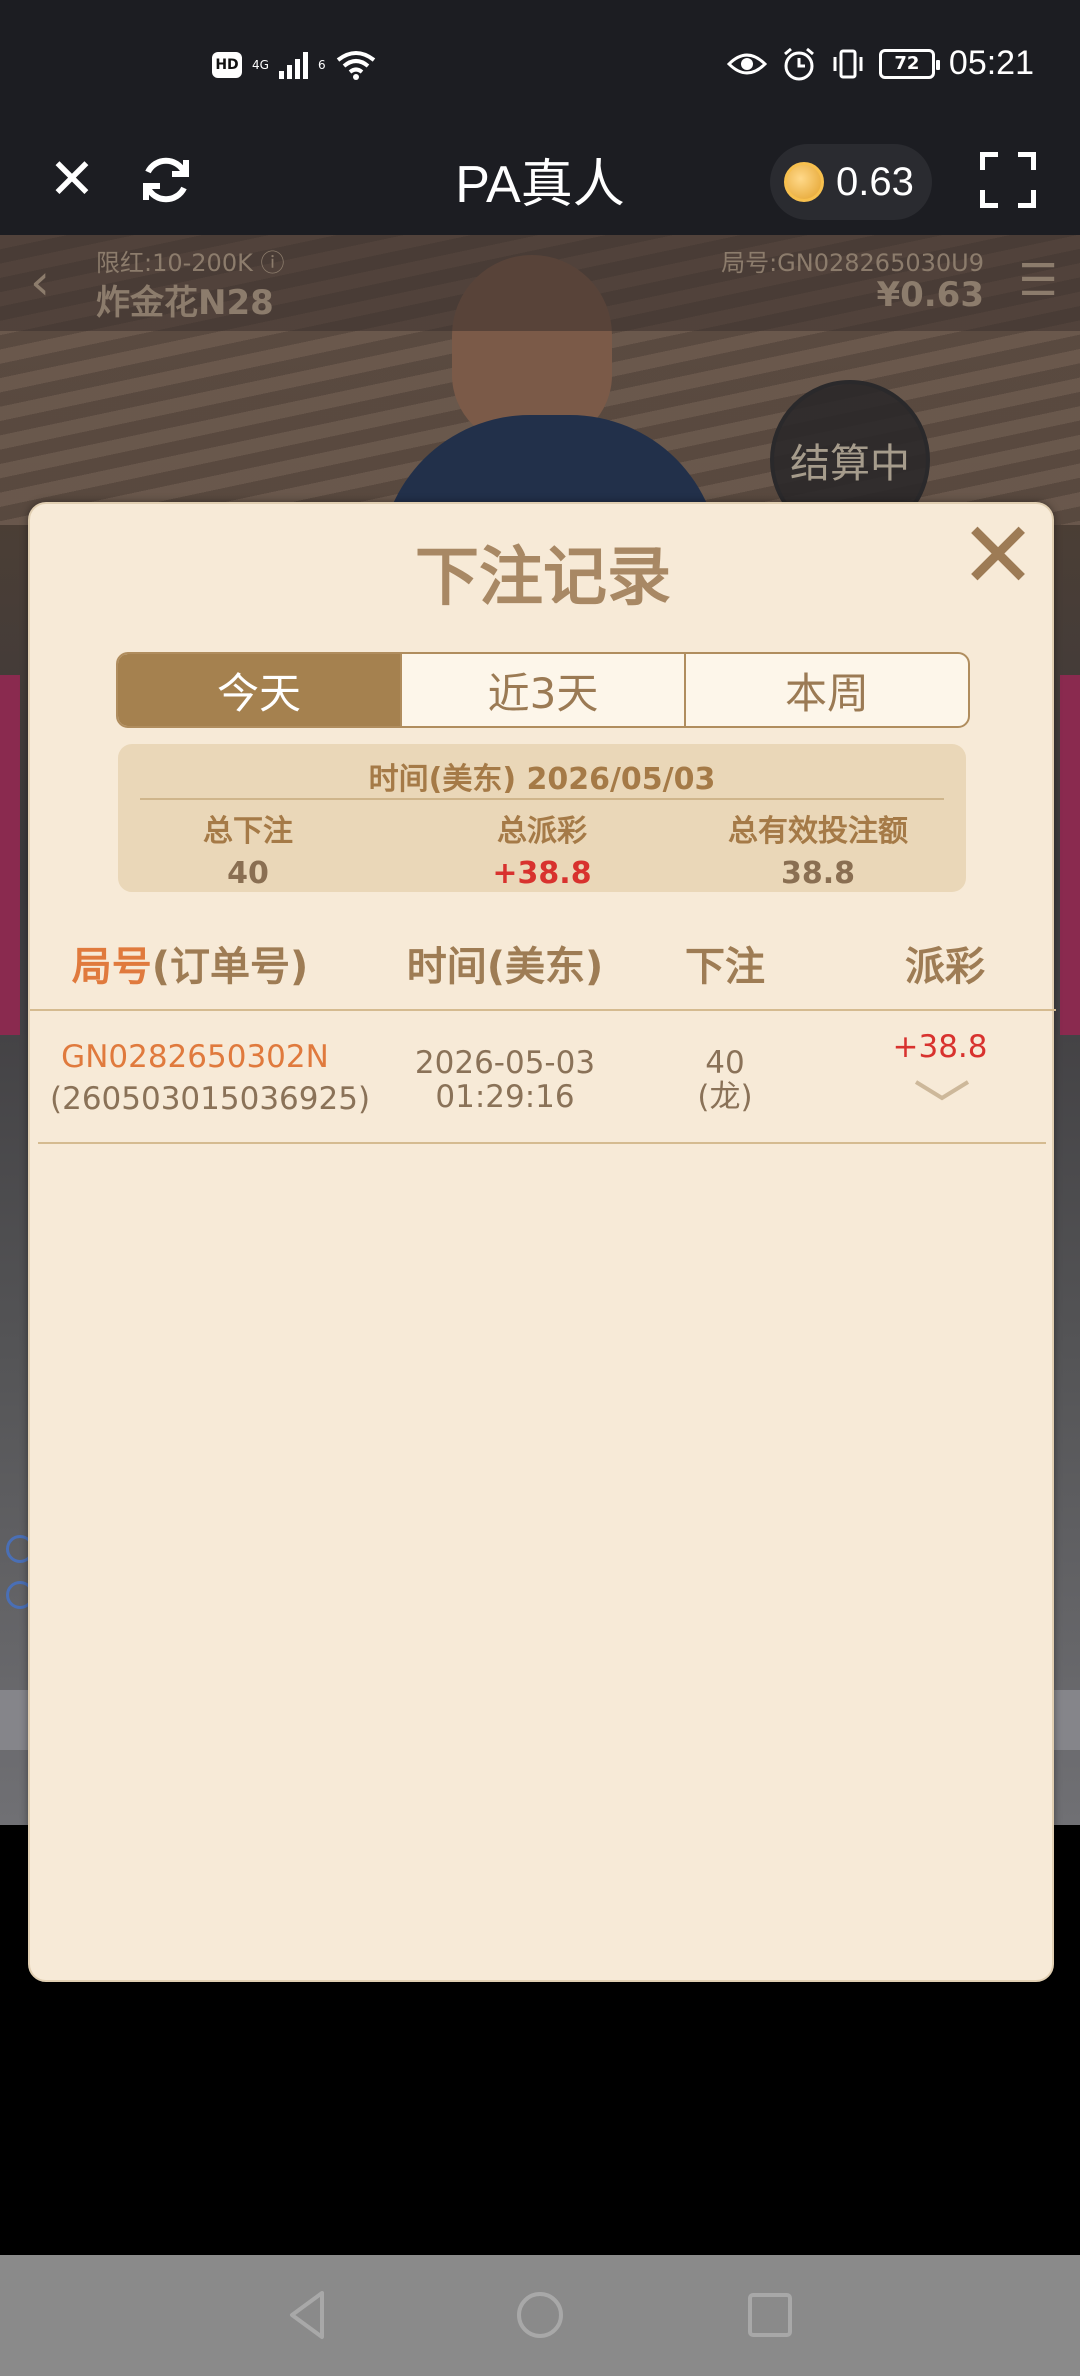  I want to click on right-side-panel, so click(1070, 855).